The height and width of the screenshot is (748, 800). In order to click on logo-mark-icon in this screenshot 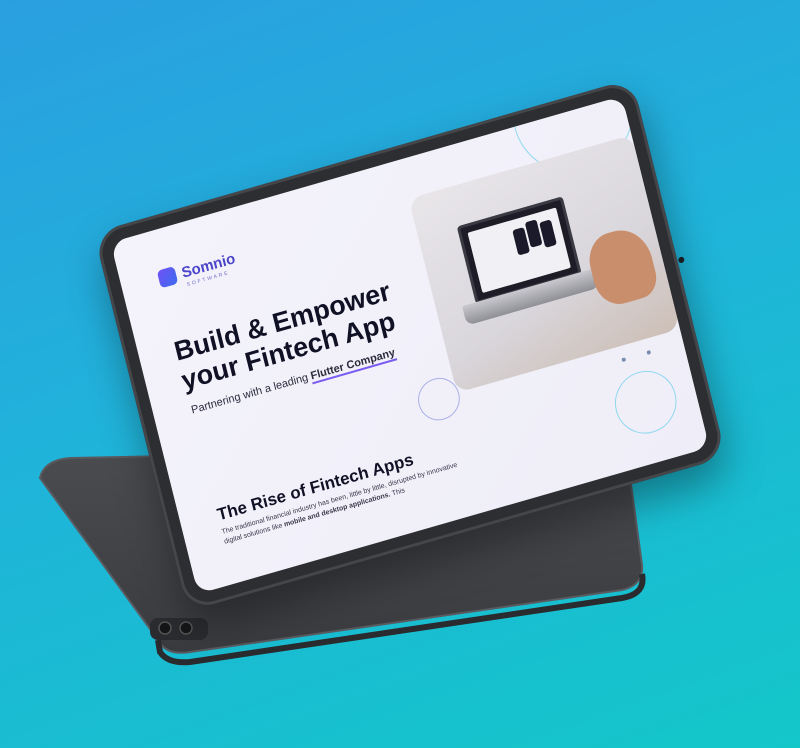, I will do `click(167, 277)`.